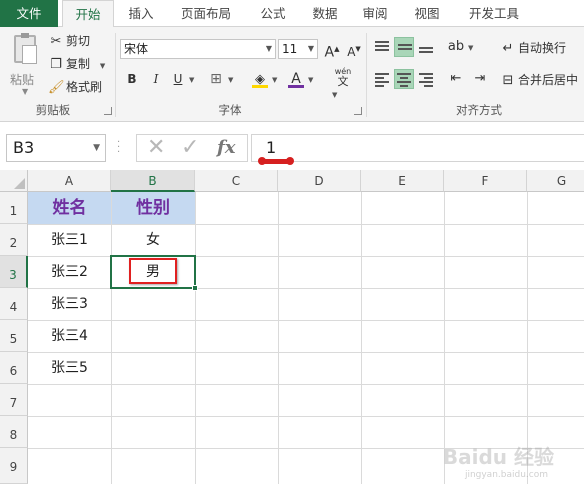 The width and height of the screenshot is (584, 484). I want to click on row-header-5: 5, so click(14, 336).